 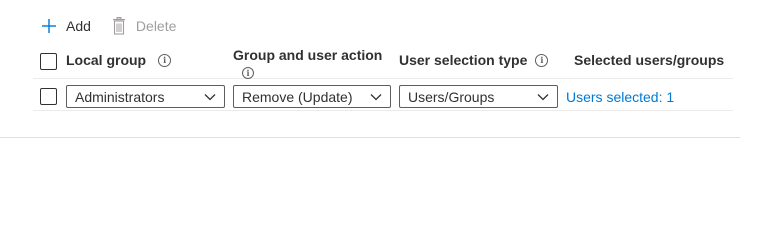 I want to click on plus-icon, so click(x=49, y=26).